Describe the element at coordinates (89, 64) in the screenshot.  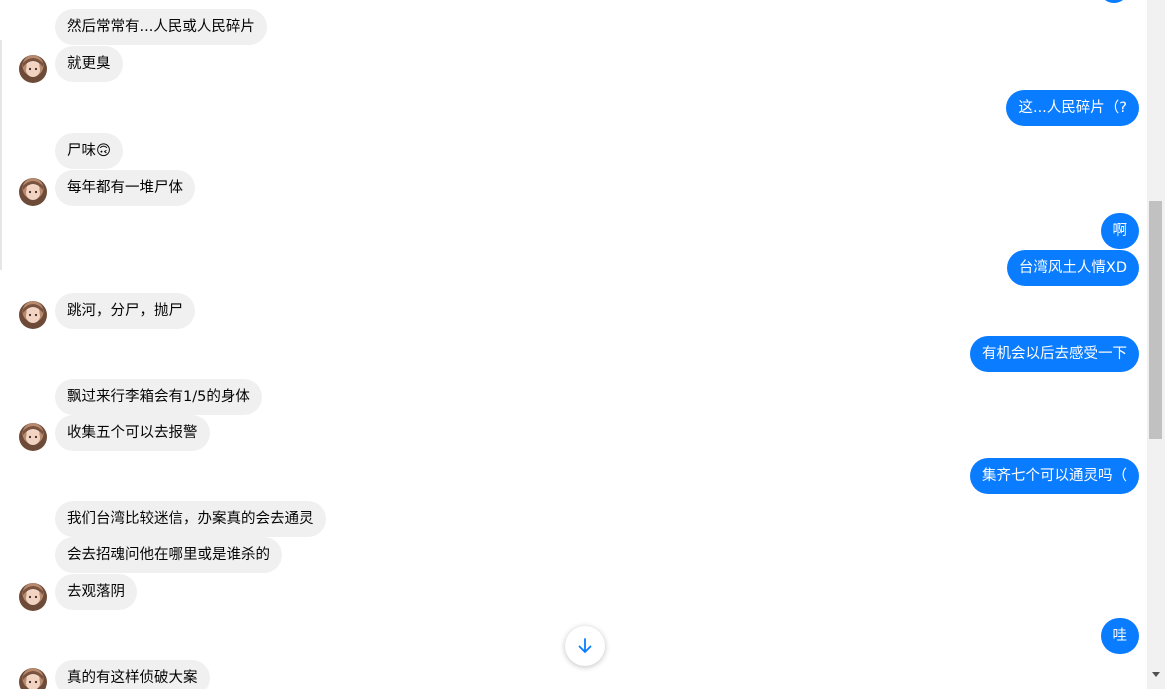
I see `message-bubble-incoming: 就更臭` at that location.